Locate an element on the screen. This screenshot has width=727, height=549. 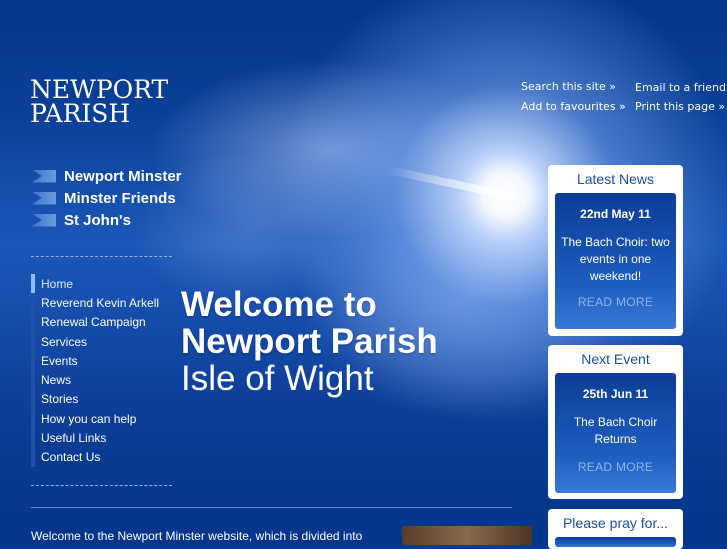
primary-nav-item-newport-minster: Newport Minster is located at coordinates (107, 176).